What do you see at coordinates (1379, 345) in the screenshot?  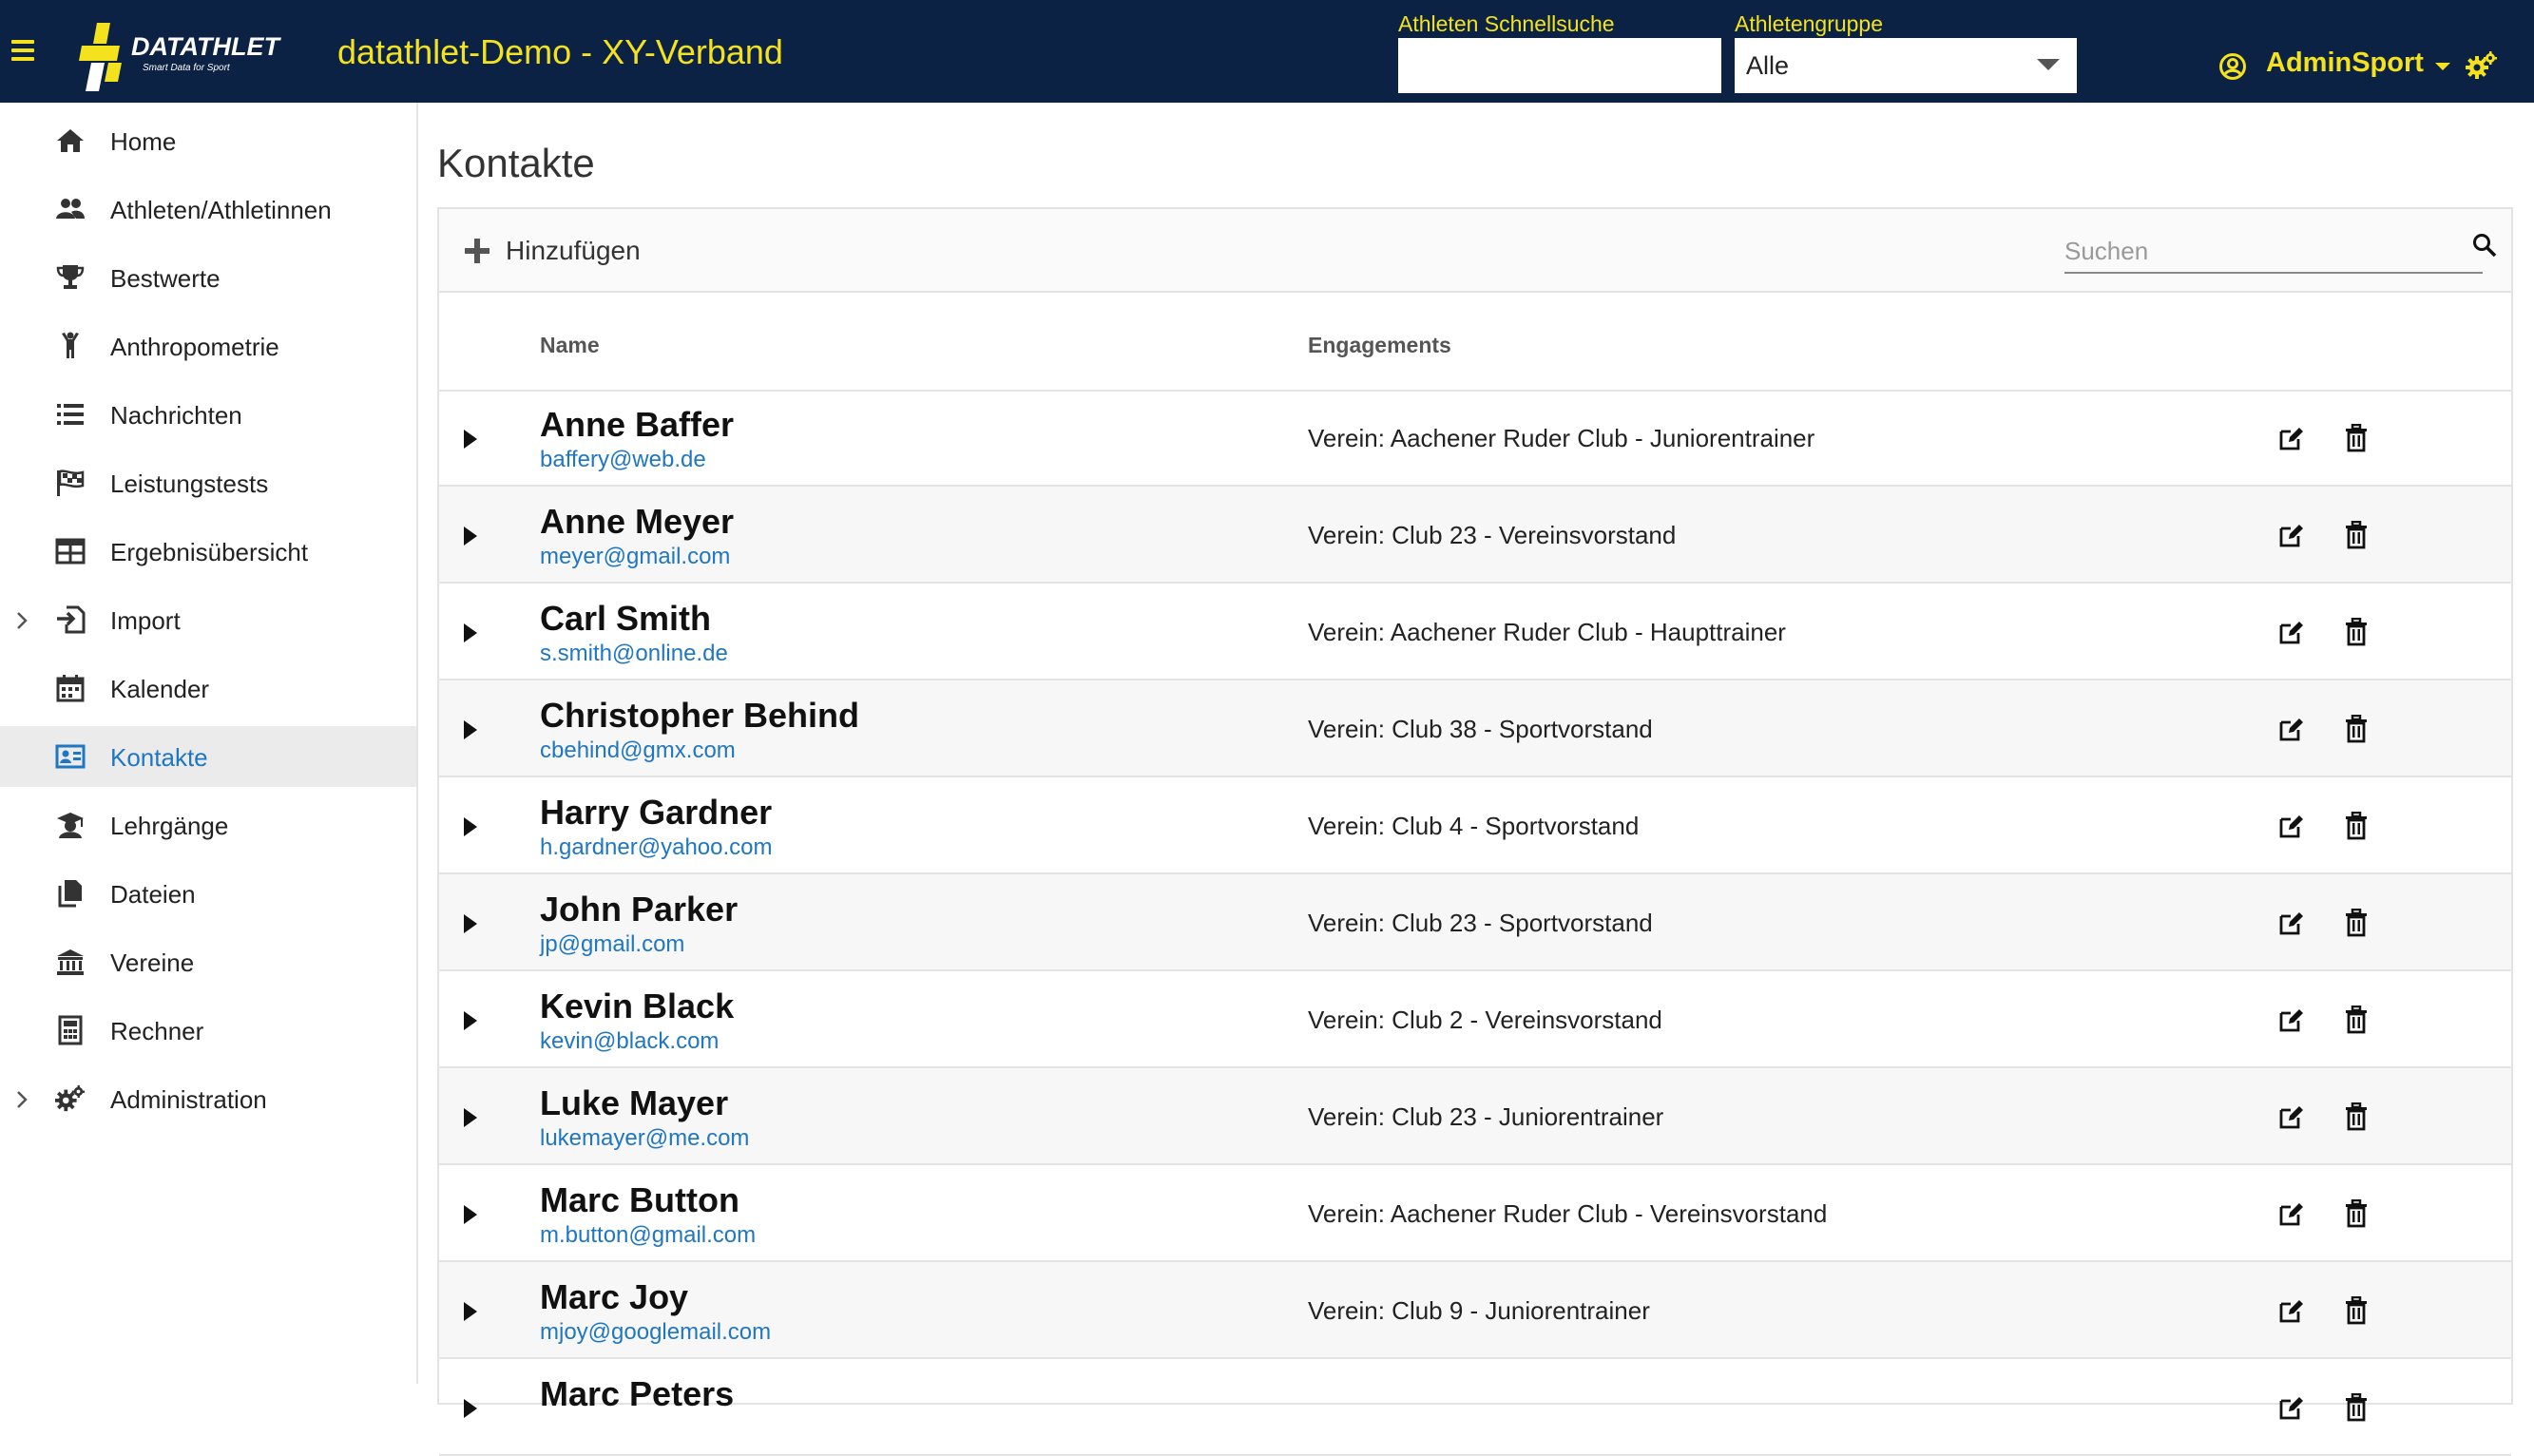 I see `column-header-engagements: Engagements` at bounding box center [1379, 345].